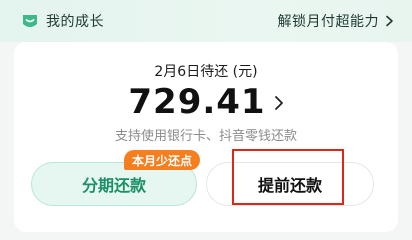 Image resolution: width=412 pixels, height=240 pixels. What do you see at coordinates (30, 21) in the screenshot?
I see `growth-badge-icon` at bounding box center [30, 21].